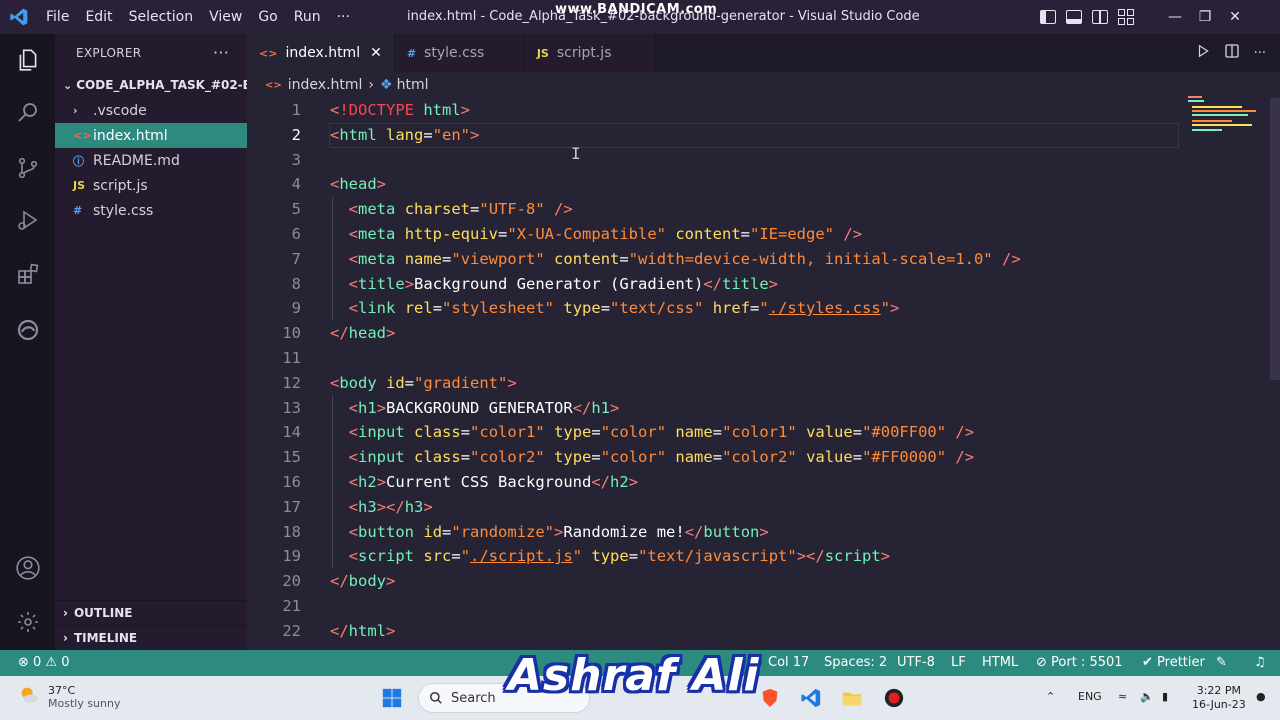 Image resolution: width=1280 pixels, height=720 pixels. I want to click on code-line: 10 </head>, so click(763, 333).